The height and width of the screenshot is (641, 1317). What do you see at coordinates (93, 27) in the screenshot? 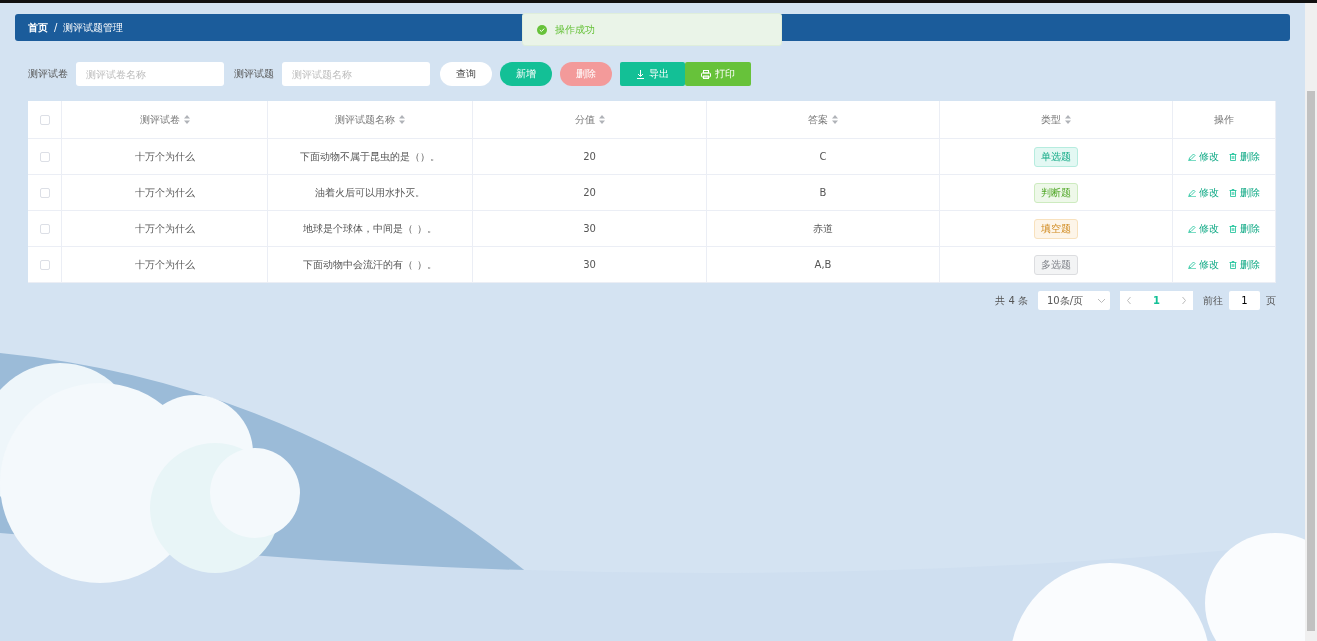
I see `breadcrumb-item: 测评试题管理` at bounding box center [93, 27].